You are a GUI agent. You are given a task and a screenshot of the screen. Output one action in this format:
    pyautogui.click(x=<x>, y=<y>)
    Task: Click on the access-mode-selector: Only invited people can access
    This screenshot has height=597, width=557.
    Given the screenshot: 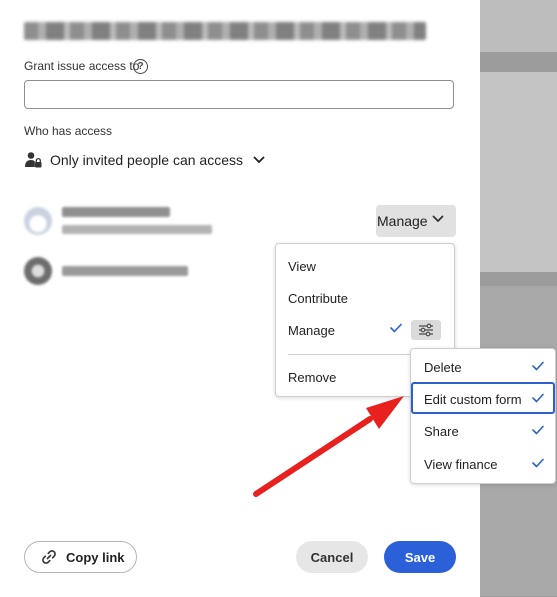 What is the action you would take?
    pyautogui.click(x=144, y=160)
    